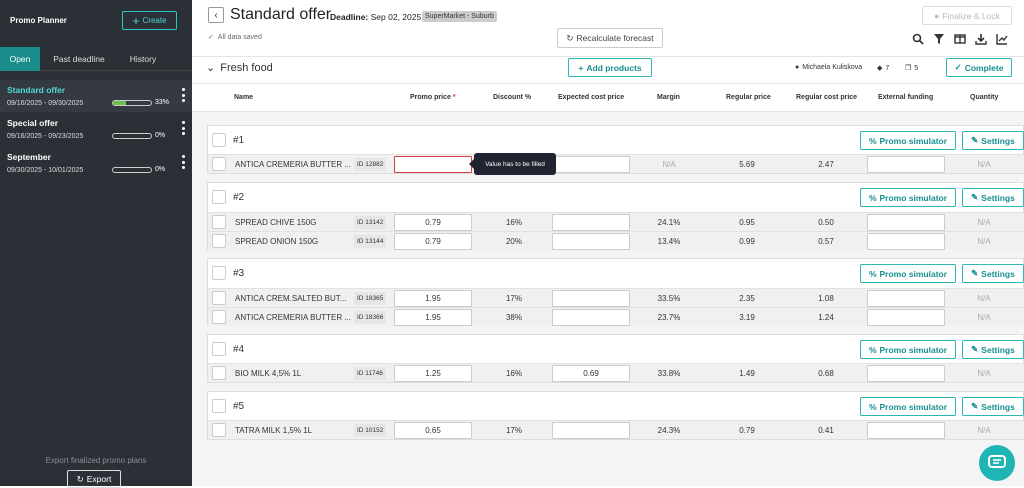  I want to click on regular-price-value: 2.35, so click(747, 298).